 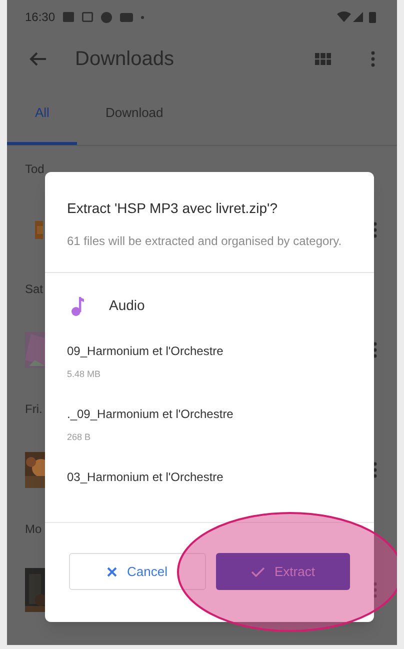 I want to click on dialog-message: 61 files will be extracted and organised by category., so click(x=205, y=241).